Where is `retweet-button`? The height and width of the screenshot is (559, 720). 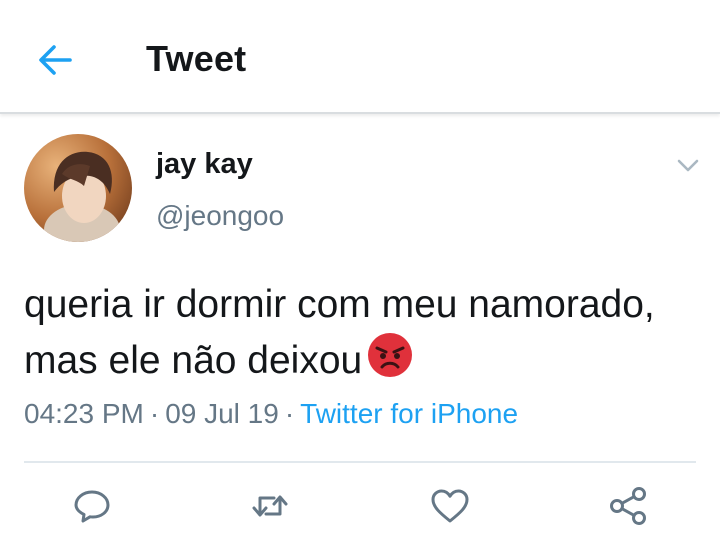 retweet-button is located at coordinates (270, 506).